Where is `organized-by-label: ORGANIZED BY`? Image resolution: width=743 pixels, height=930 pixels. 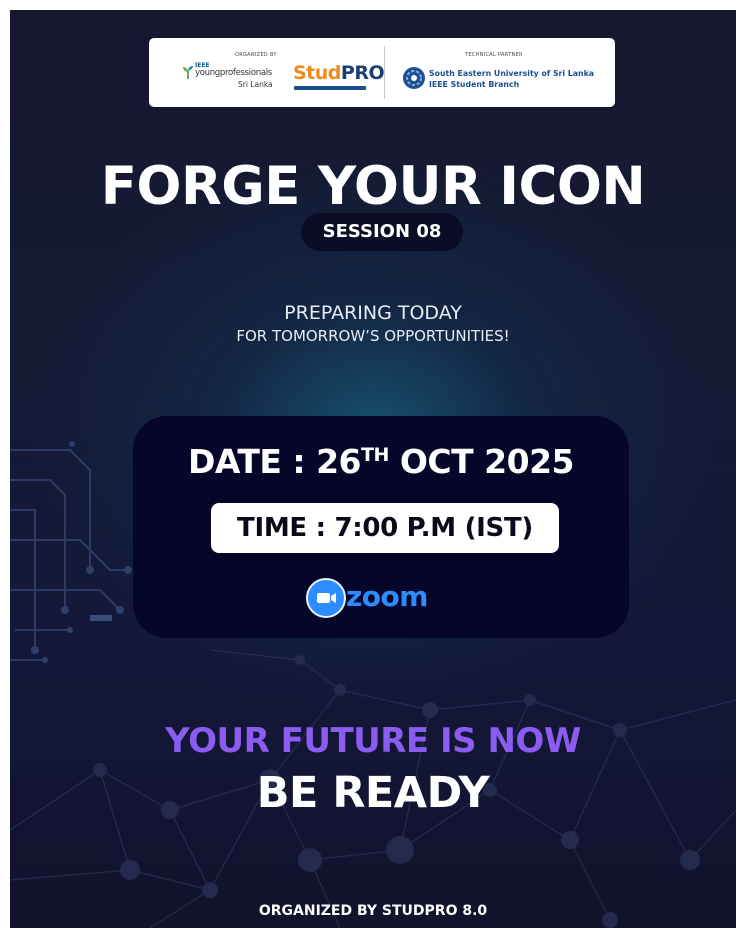 organized-by-label: ORGANIZED BY is located at coordinates (256, 55).